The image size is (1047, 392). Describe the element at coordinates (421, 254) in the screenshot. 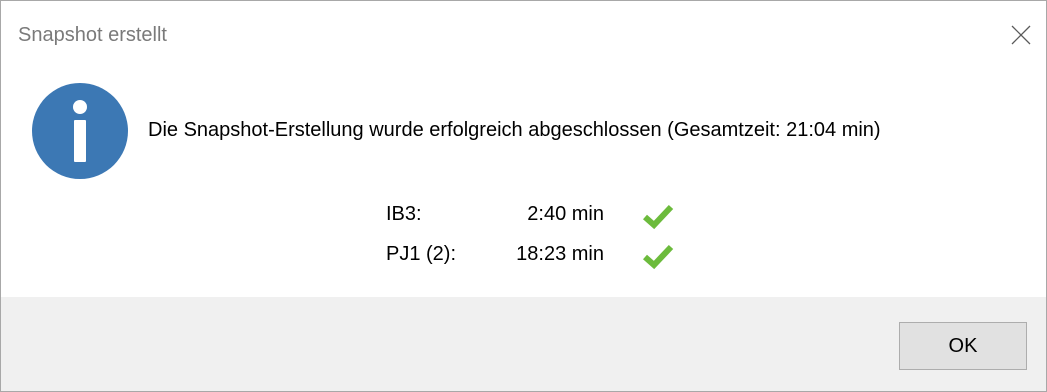

I see `result-name: PJ1 (2):` at that location.